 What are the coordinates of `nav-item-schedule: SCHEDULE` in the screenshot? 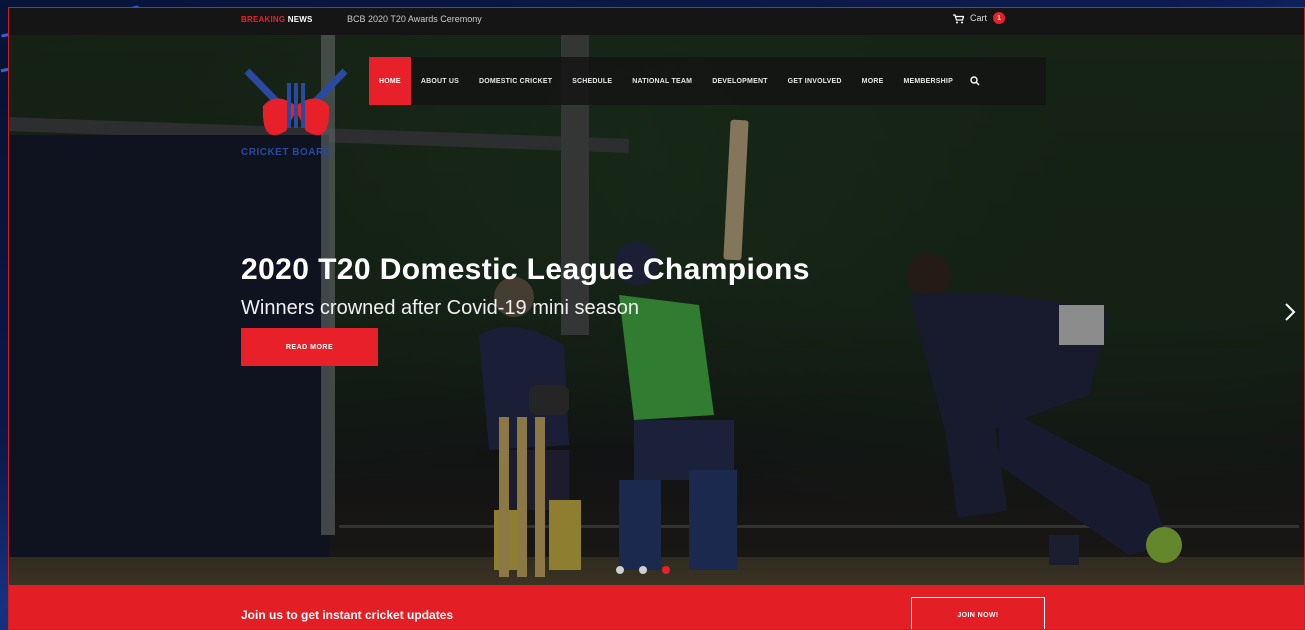 It's located at (592, 81).